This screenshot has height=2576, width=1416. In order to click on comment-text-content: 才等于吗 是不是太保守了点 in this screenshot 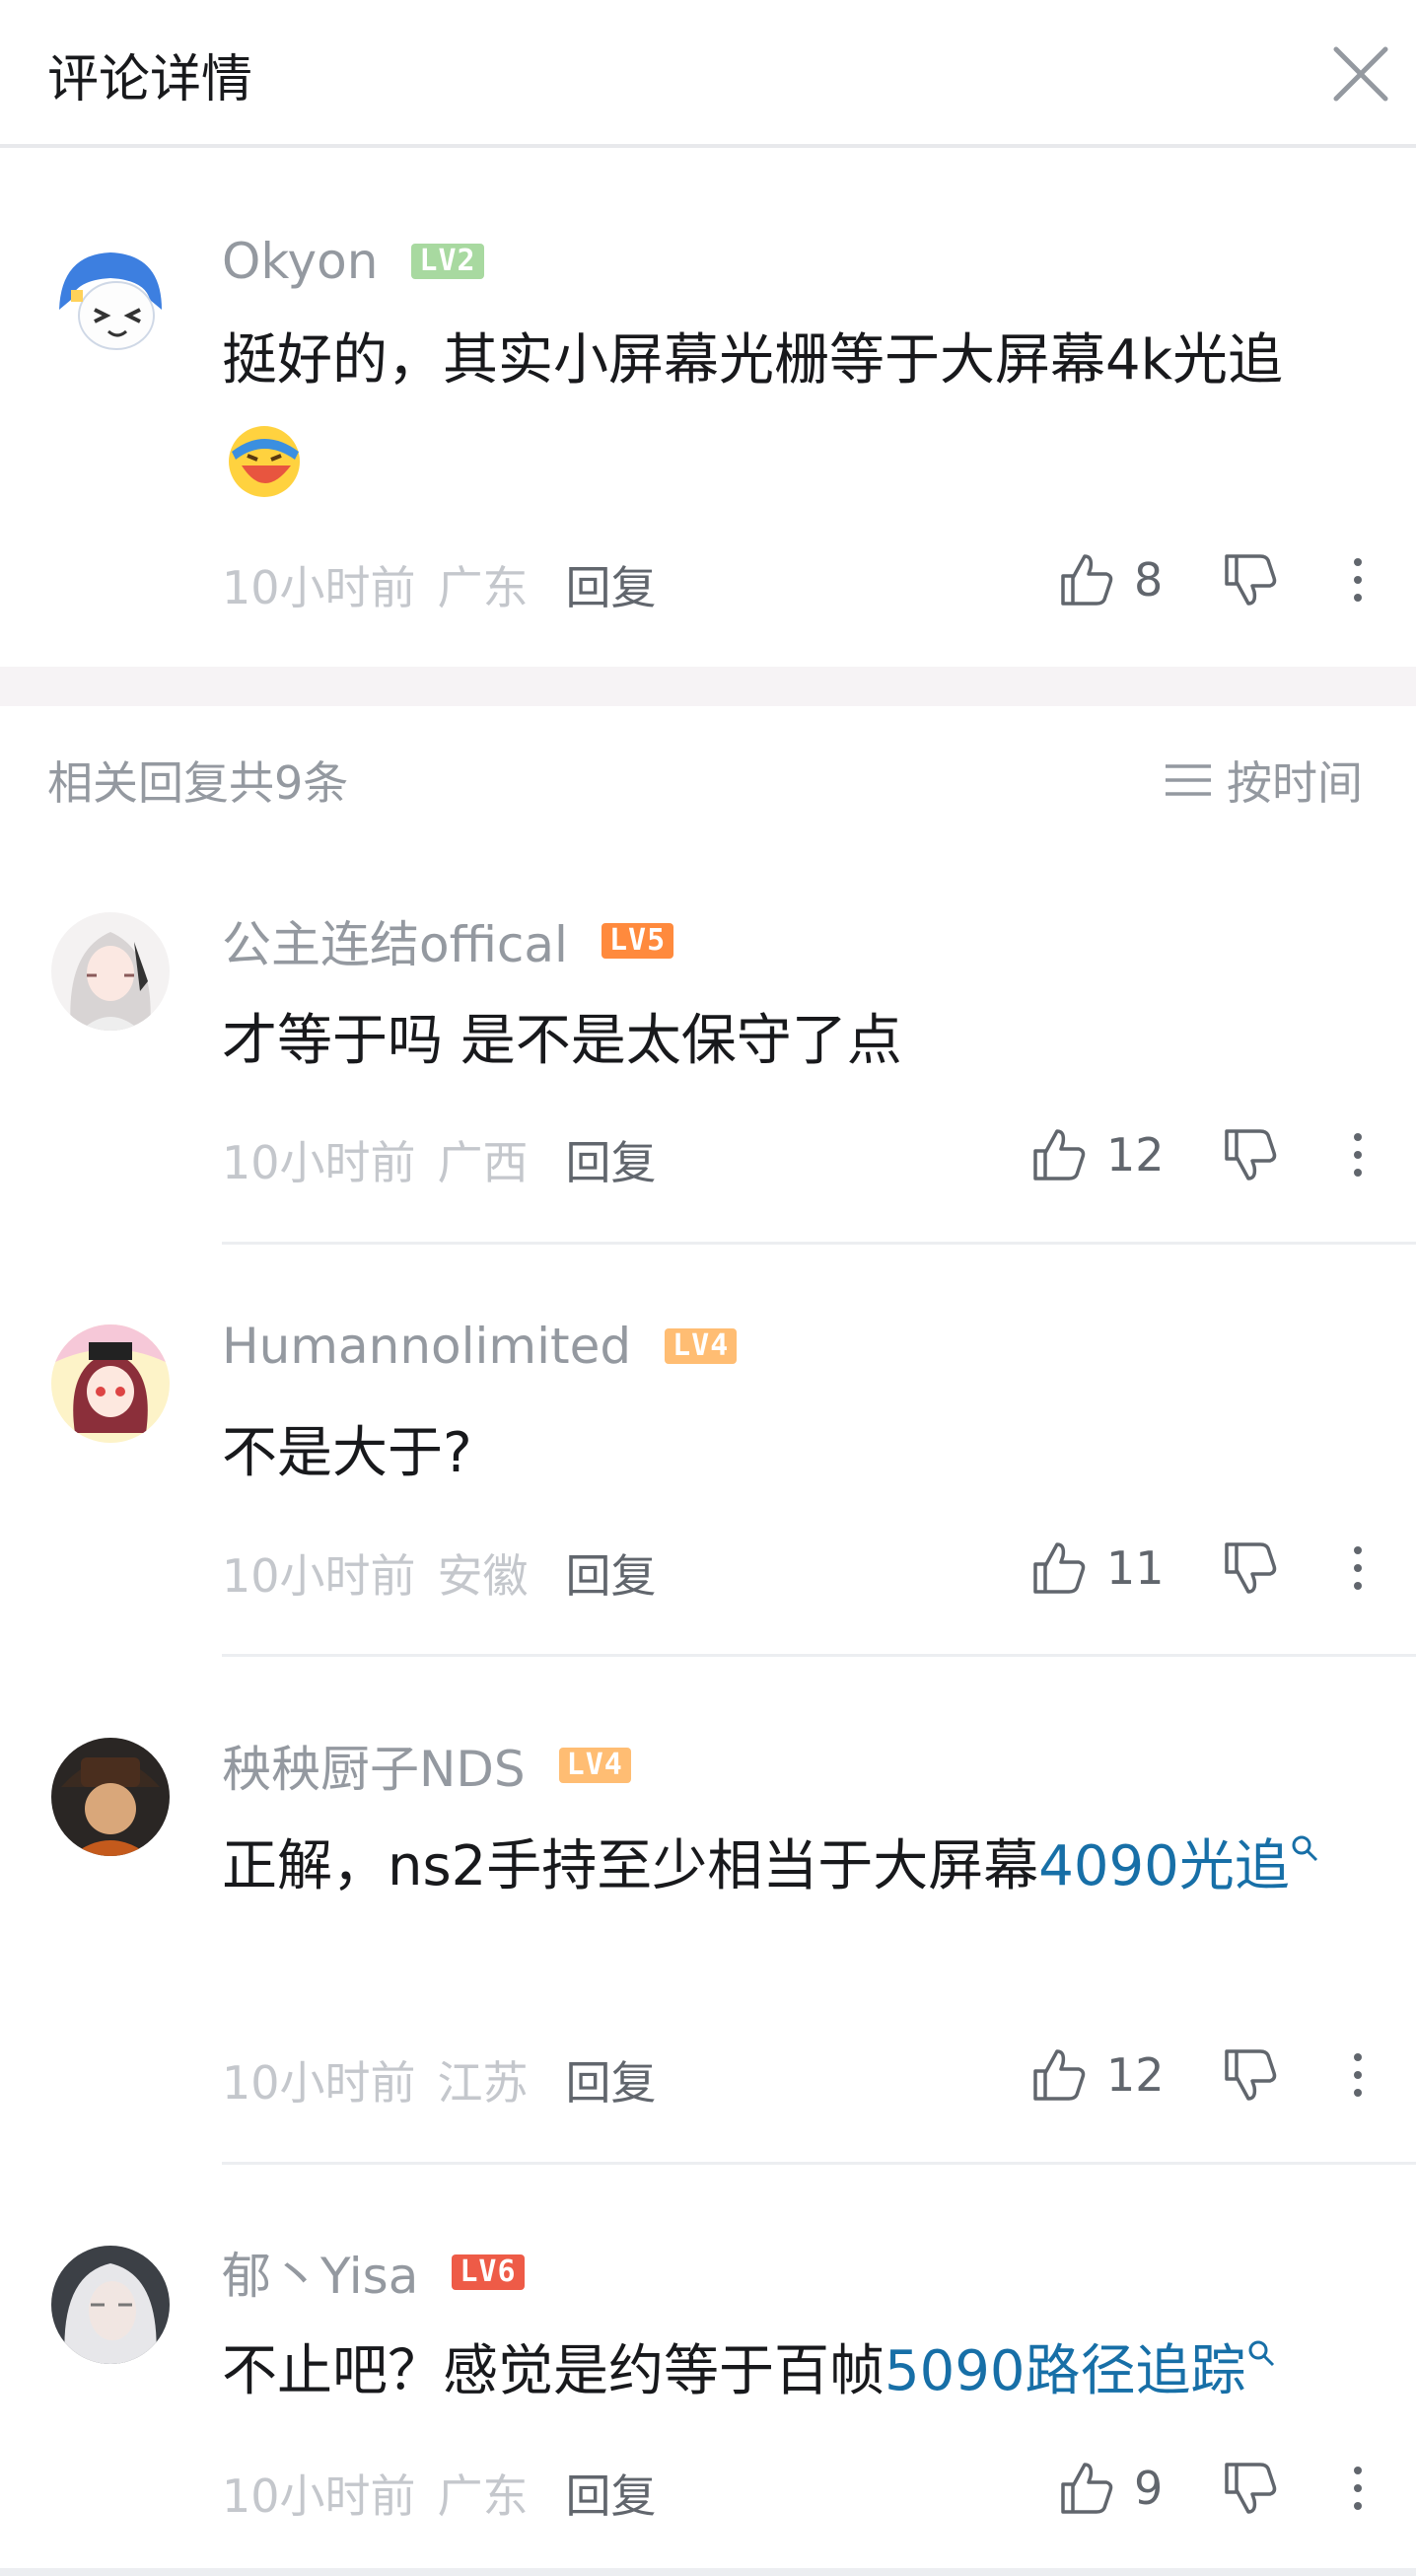, I will do `click(562, 1041)`.